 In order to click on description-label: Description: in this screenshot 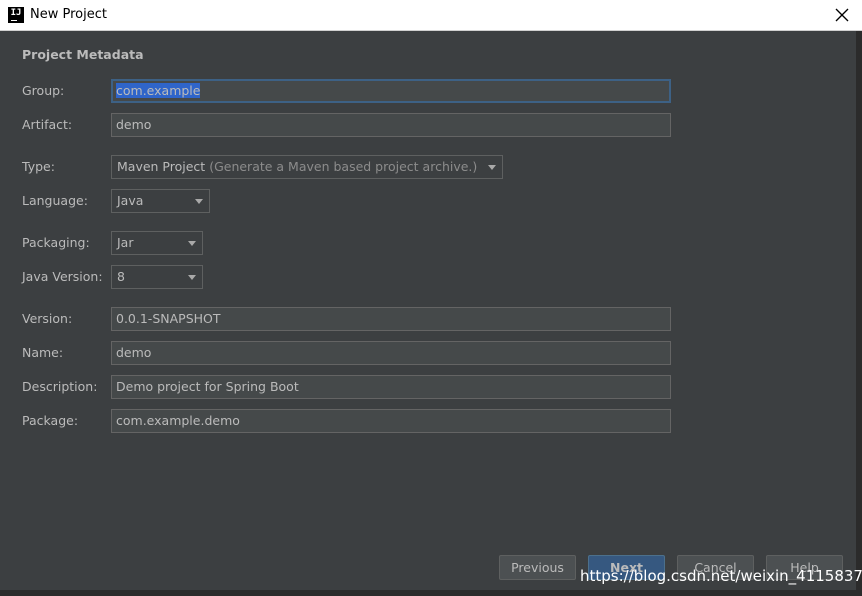, I will do `click(60, 386)`.